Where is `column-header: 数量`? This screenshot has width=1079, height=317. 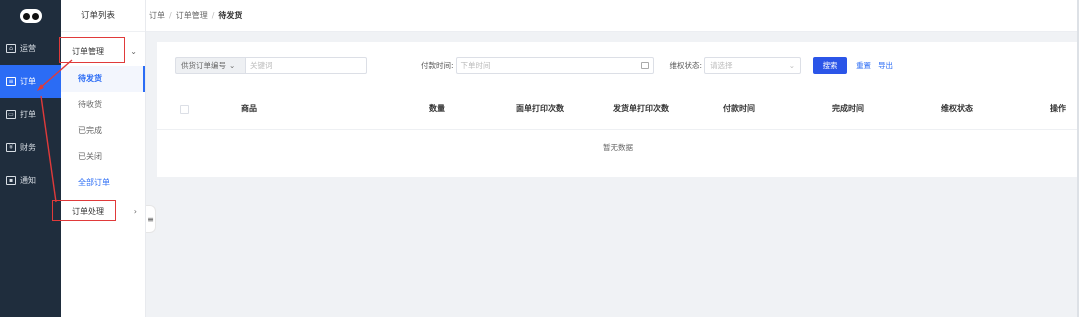
column-header: 数量 is located at coordinates (437, 109).